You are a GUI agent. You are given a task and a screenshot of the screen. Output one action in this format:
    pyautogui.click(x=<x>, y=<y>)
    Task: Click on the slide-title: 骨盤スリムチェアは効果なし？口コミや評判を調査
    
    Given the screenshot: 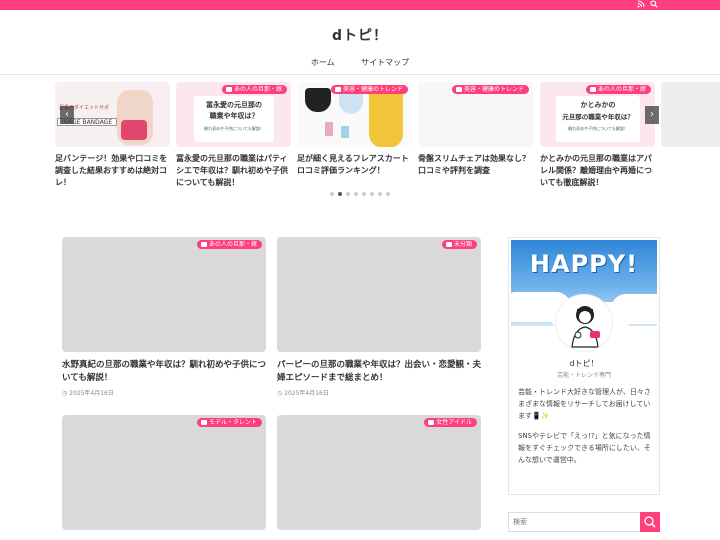 What is the action you would take?
    pyautogui.click(x=475, y=165)
    